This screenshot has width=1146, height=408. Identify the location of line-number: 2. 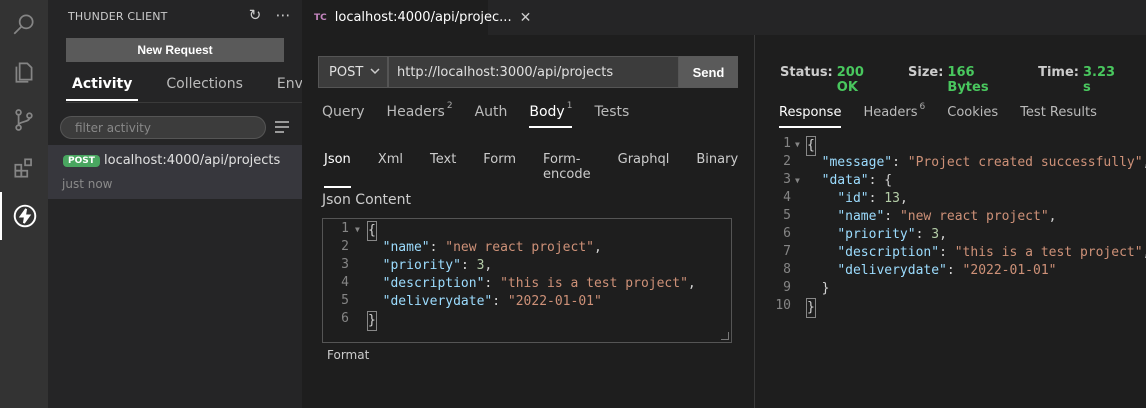
(787, 161).